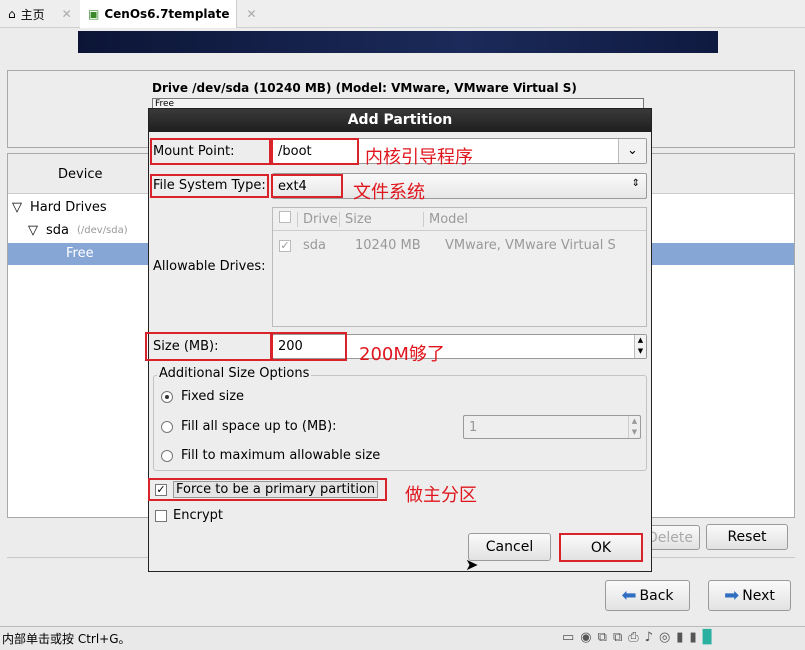 Image resolution: width=805 pixels, height=650 pixels. What do you see at coordinates (285, 245) in the screenshot?
I see `drive-checkbox: ✓` at bounding box center [285, 245].